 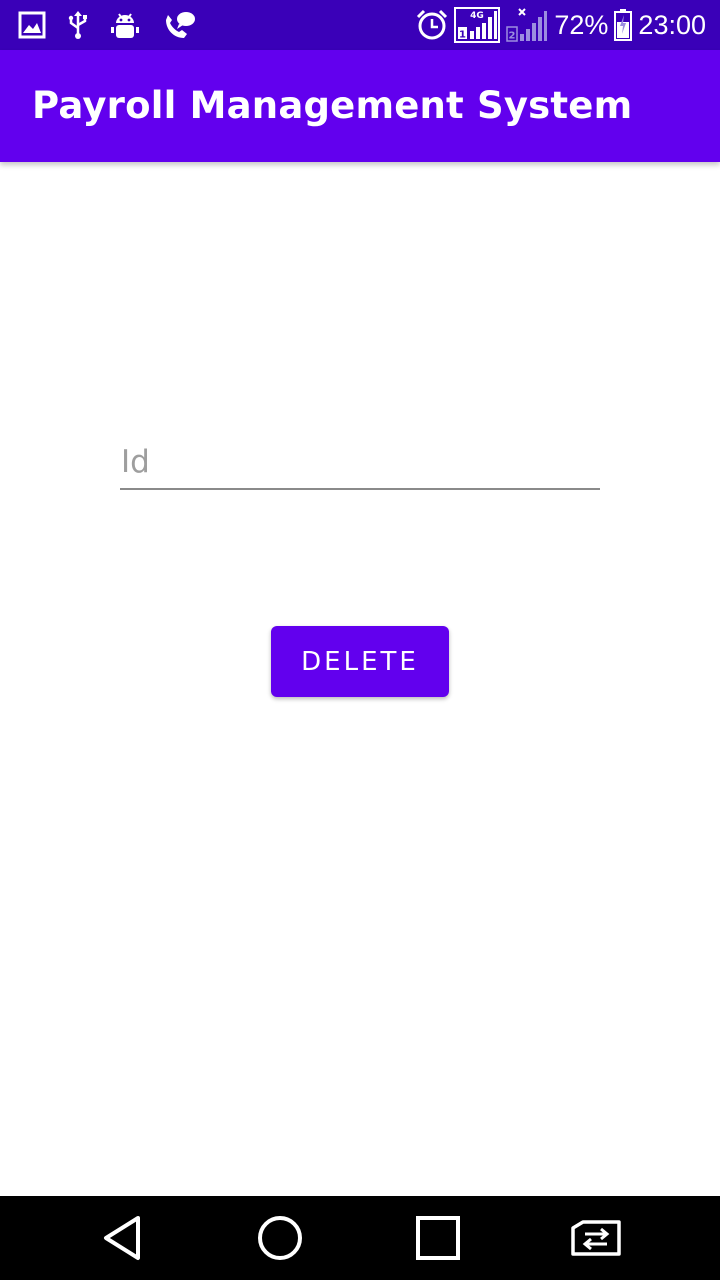 What do you see at coordinates (360, 661) in the screenshot?
I see `delete-button: DELETE` at bounding box center [360, 661].